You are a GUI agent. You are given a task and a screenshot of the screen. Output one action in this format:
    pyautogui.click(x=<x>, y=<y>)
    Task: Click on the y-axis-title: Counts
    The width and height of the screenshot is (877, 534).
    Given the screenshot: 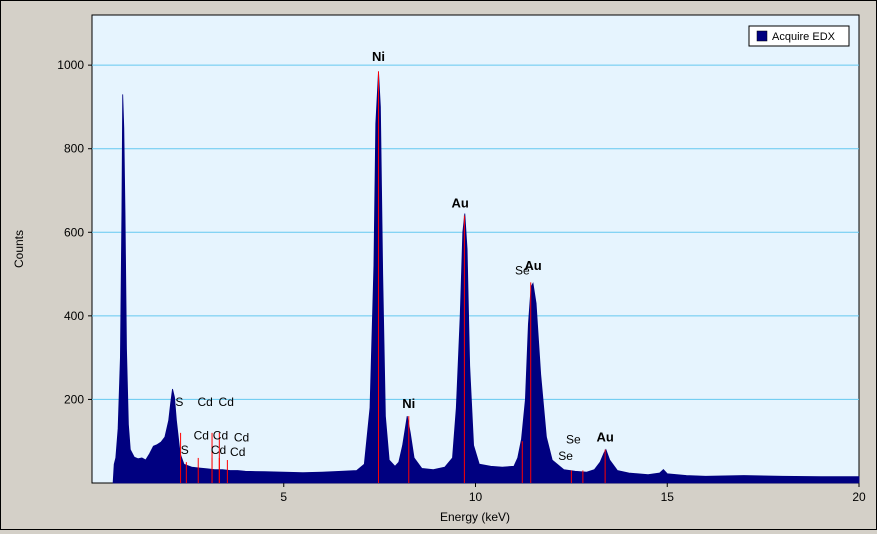 What is the action you would take?
    pyautogui.click(x=19, y=249)
    